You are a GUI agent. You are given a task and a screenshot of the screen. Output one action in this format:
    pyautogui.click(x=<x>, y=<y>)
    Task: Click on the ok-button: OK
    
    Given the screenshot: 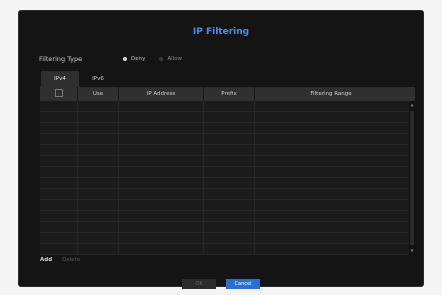 What is the action you would take?
    pyautogui.click(x=199, y=284)
    